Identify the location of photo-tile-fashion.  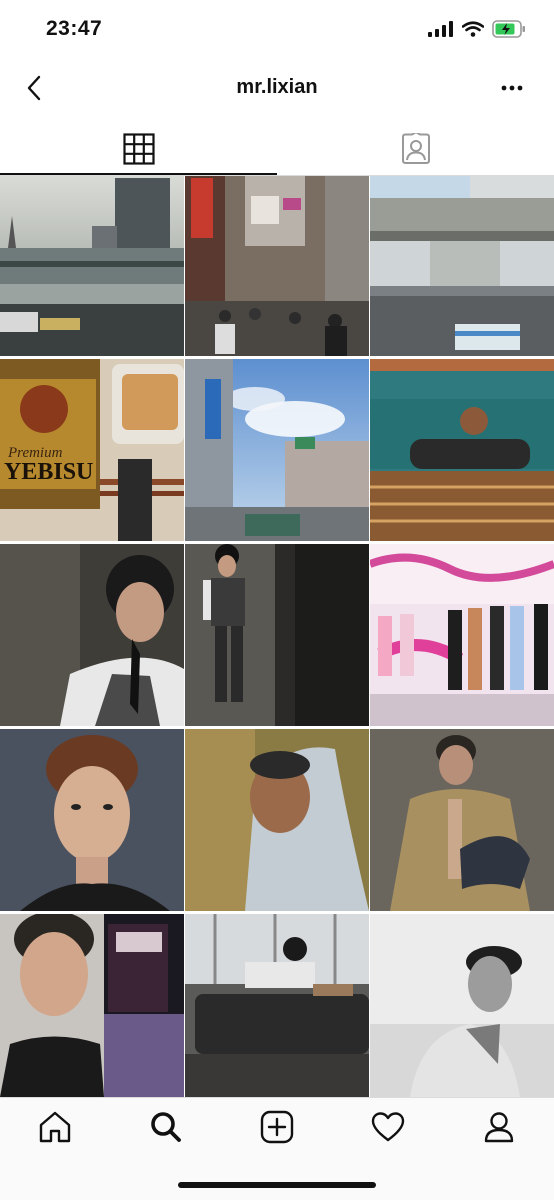
(462, 820).